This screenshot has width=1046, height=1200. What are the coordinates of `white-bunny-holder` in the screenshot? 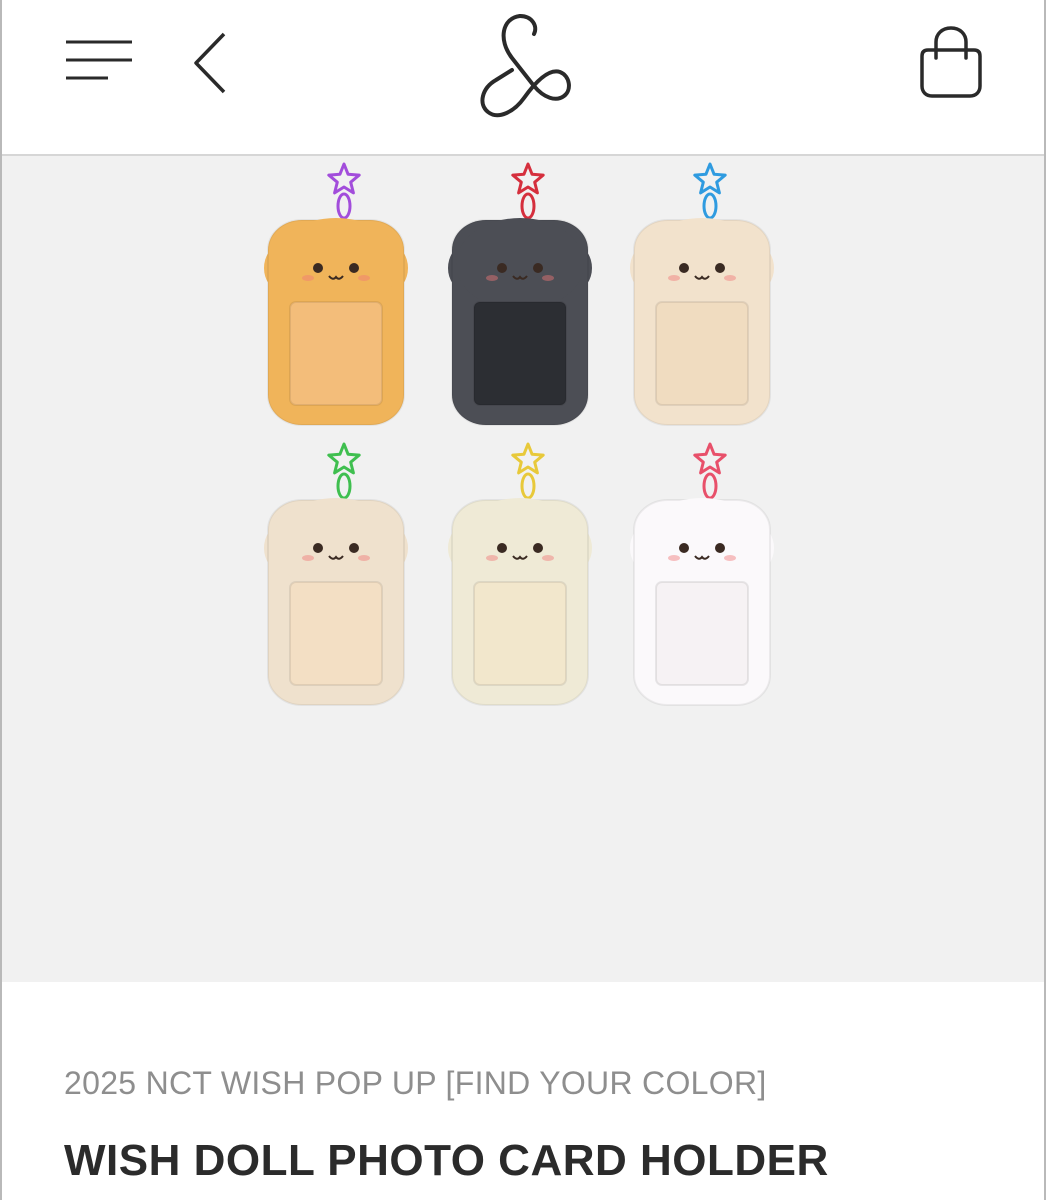 It's located at (702, 574).